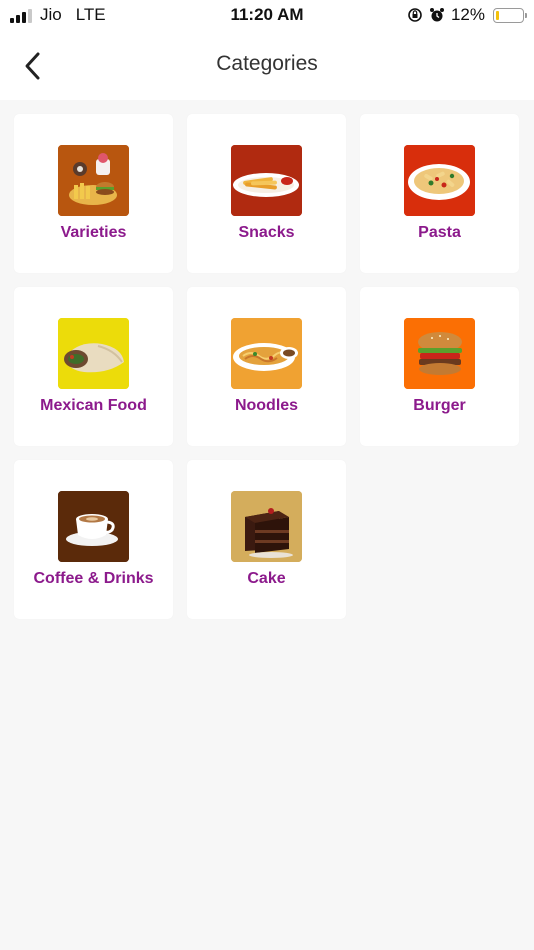 The height and width of the screenshot is (950, 534). What do you see at coordinates (439, 180) in the screenshot?
I see `pasta-plate-icon` at bounding box center [439, 180].